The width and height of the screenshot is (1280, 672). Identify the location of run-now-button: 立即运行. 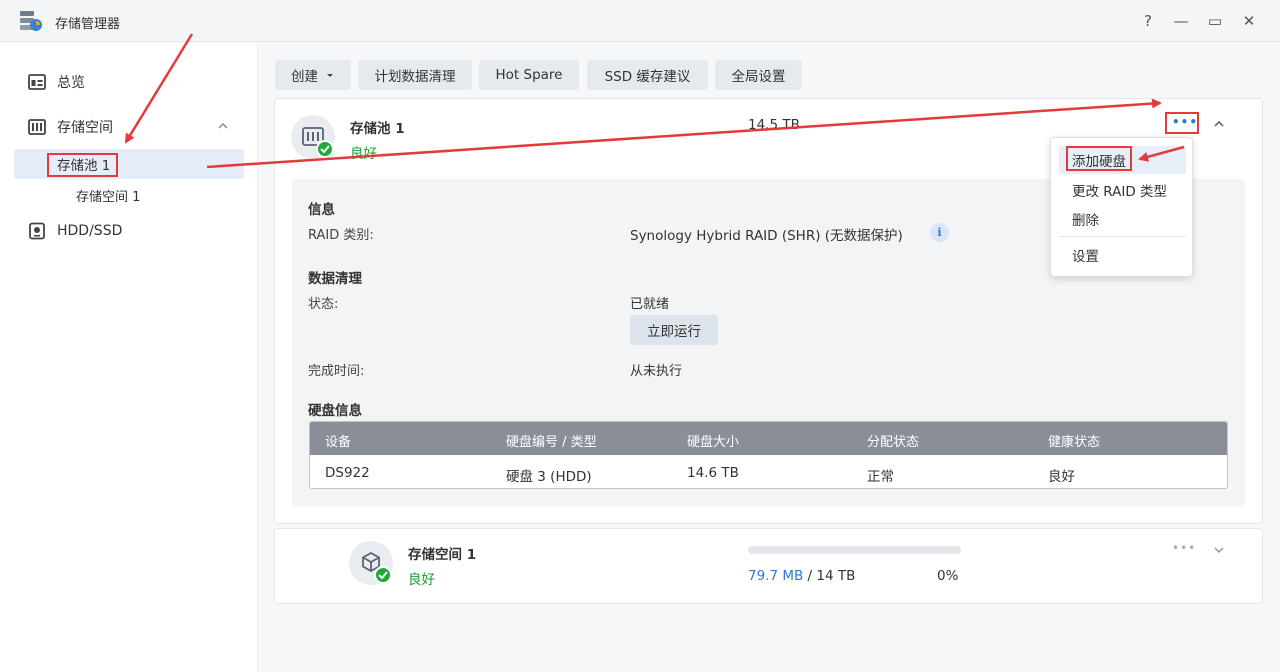
(674, 330).